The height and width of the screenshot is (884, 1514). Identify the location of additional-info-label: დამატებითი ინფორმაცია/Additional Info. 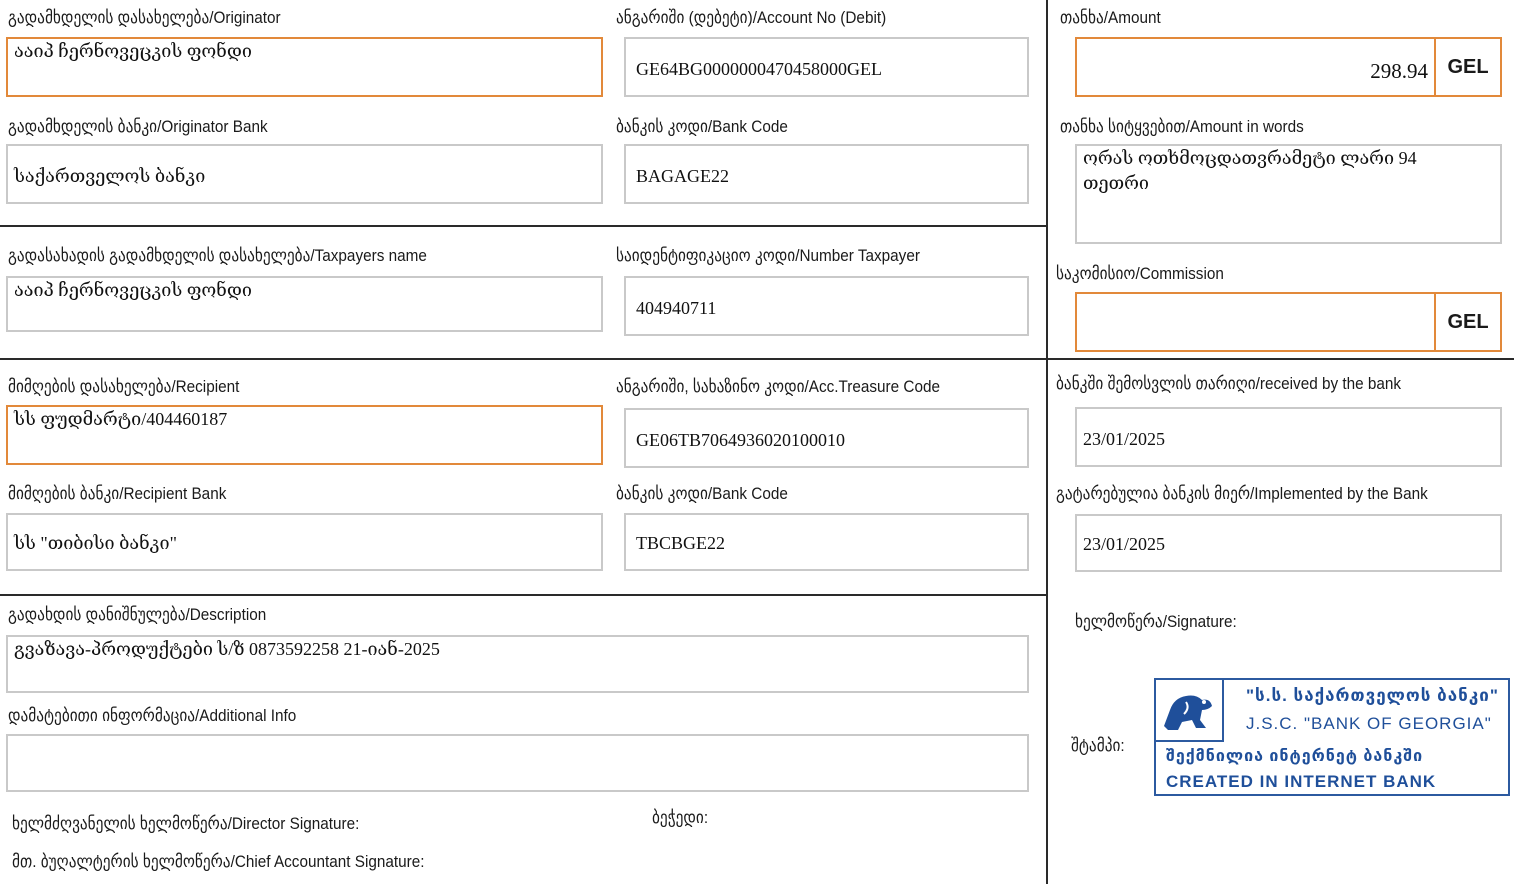
(152, 715).